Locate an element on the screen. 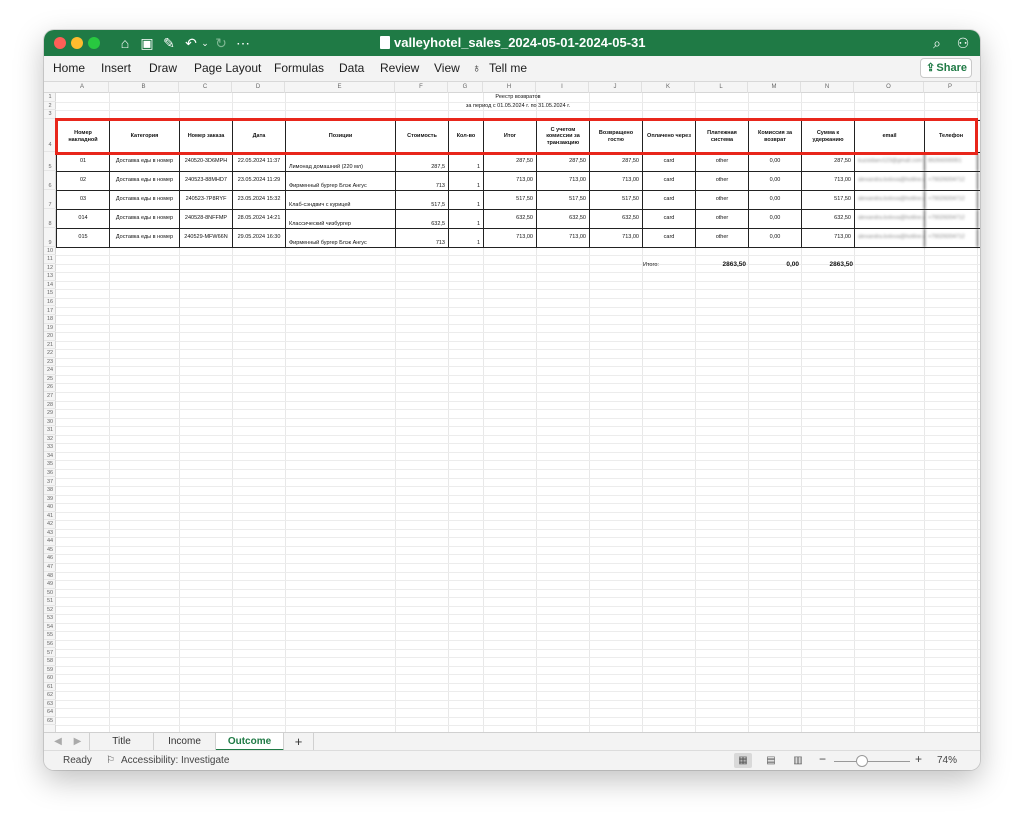  row-header: 48 is located at coordinates (50, 576).